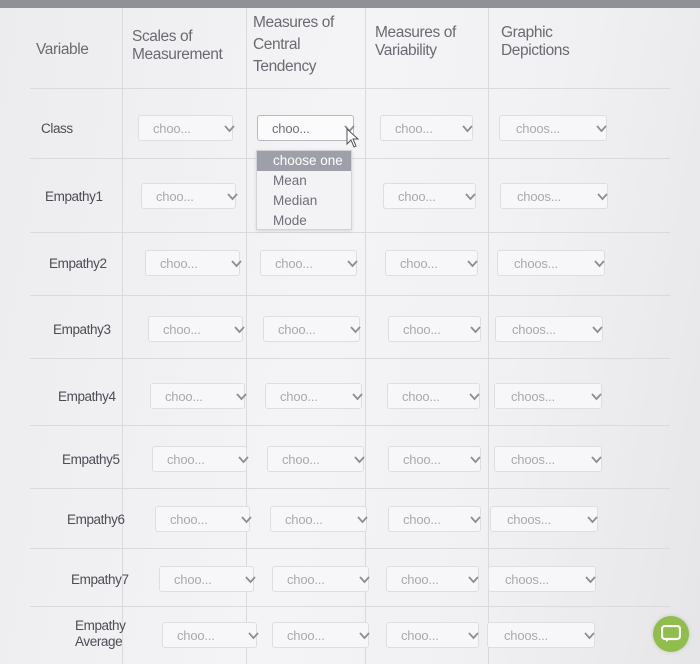 The height and width of the screenshot is (664, 700). Describe the element at coordinates (177, 45) in the screenshot. I see `header-scales-of-measurement: Scales of Measurement` at that location.